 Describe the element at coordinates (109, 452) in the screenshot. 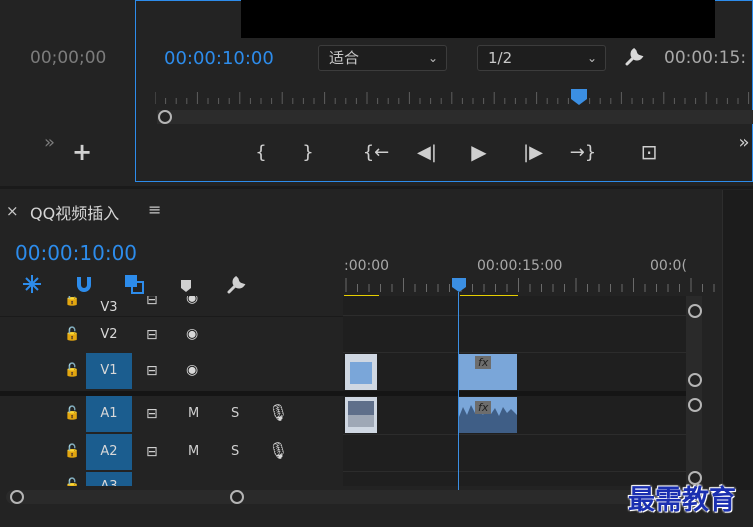

I see `track-name-a2: A2` at that location.